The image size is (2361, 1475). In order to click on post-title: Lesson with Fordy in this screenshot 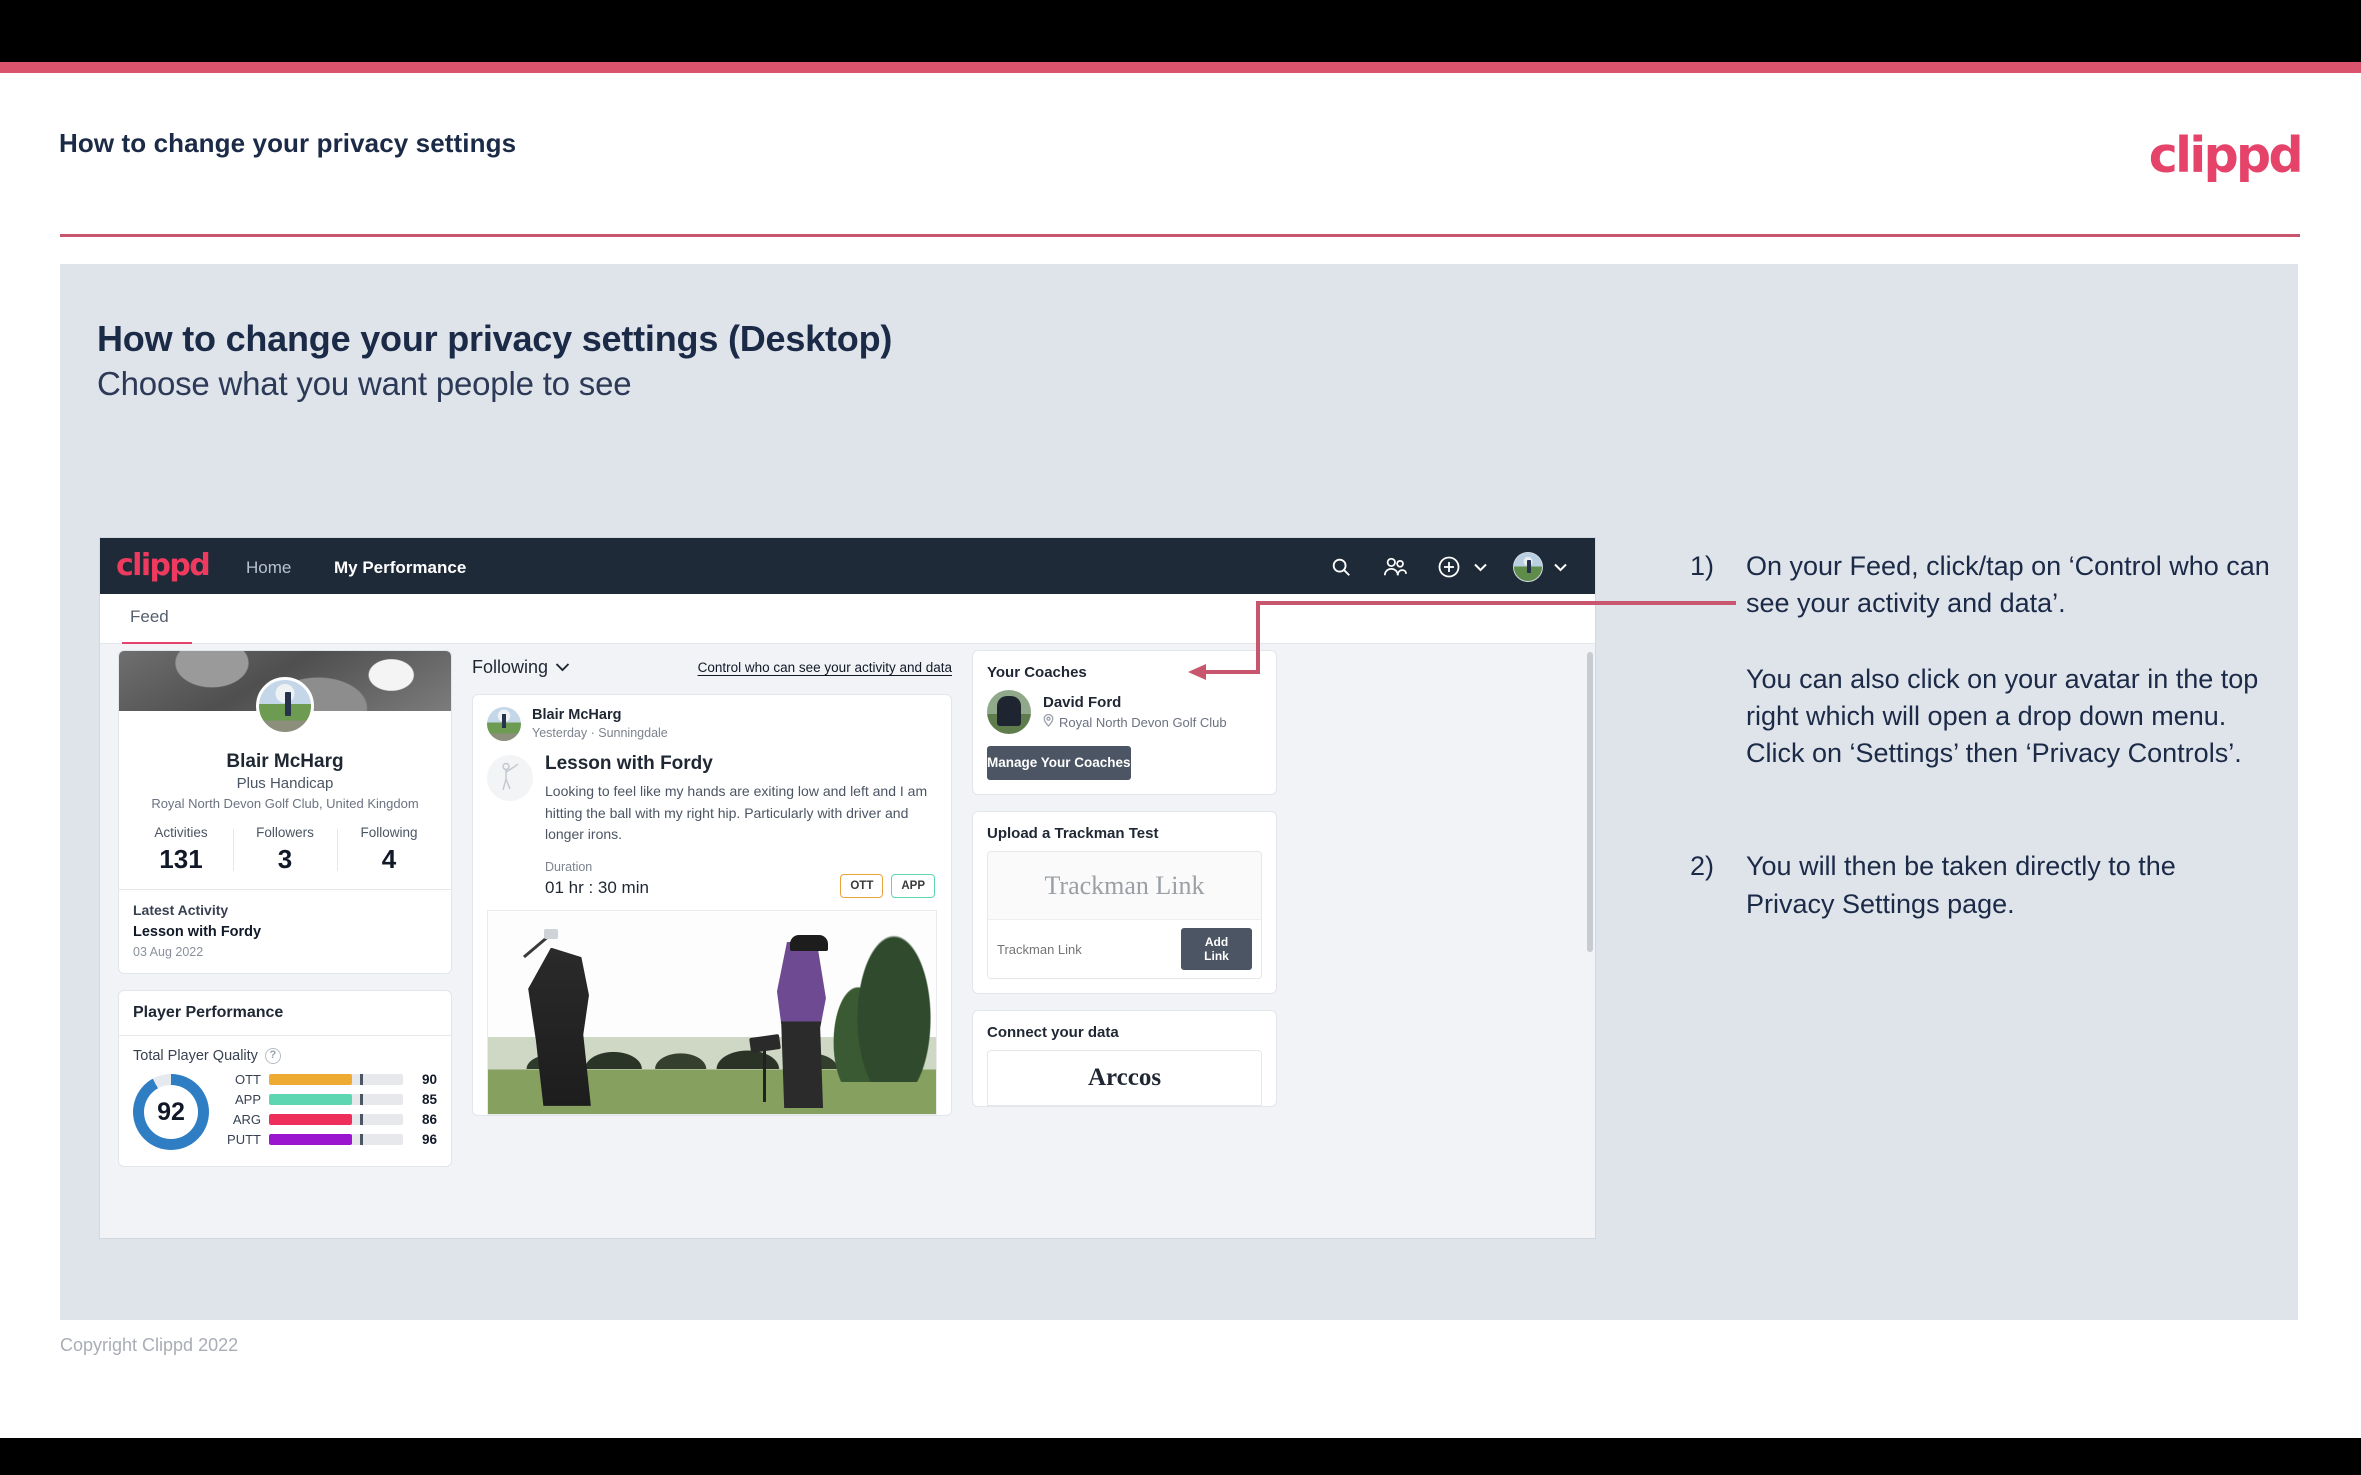, I will do `click(629, 763)`.